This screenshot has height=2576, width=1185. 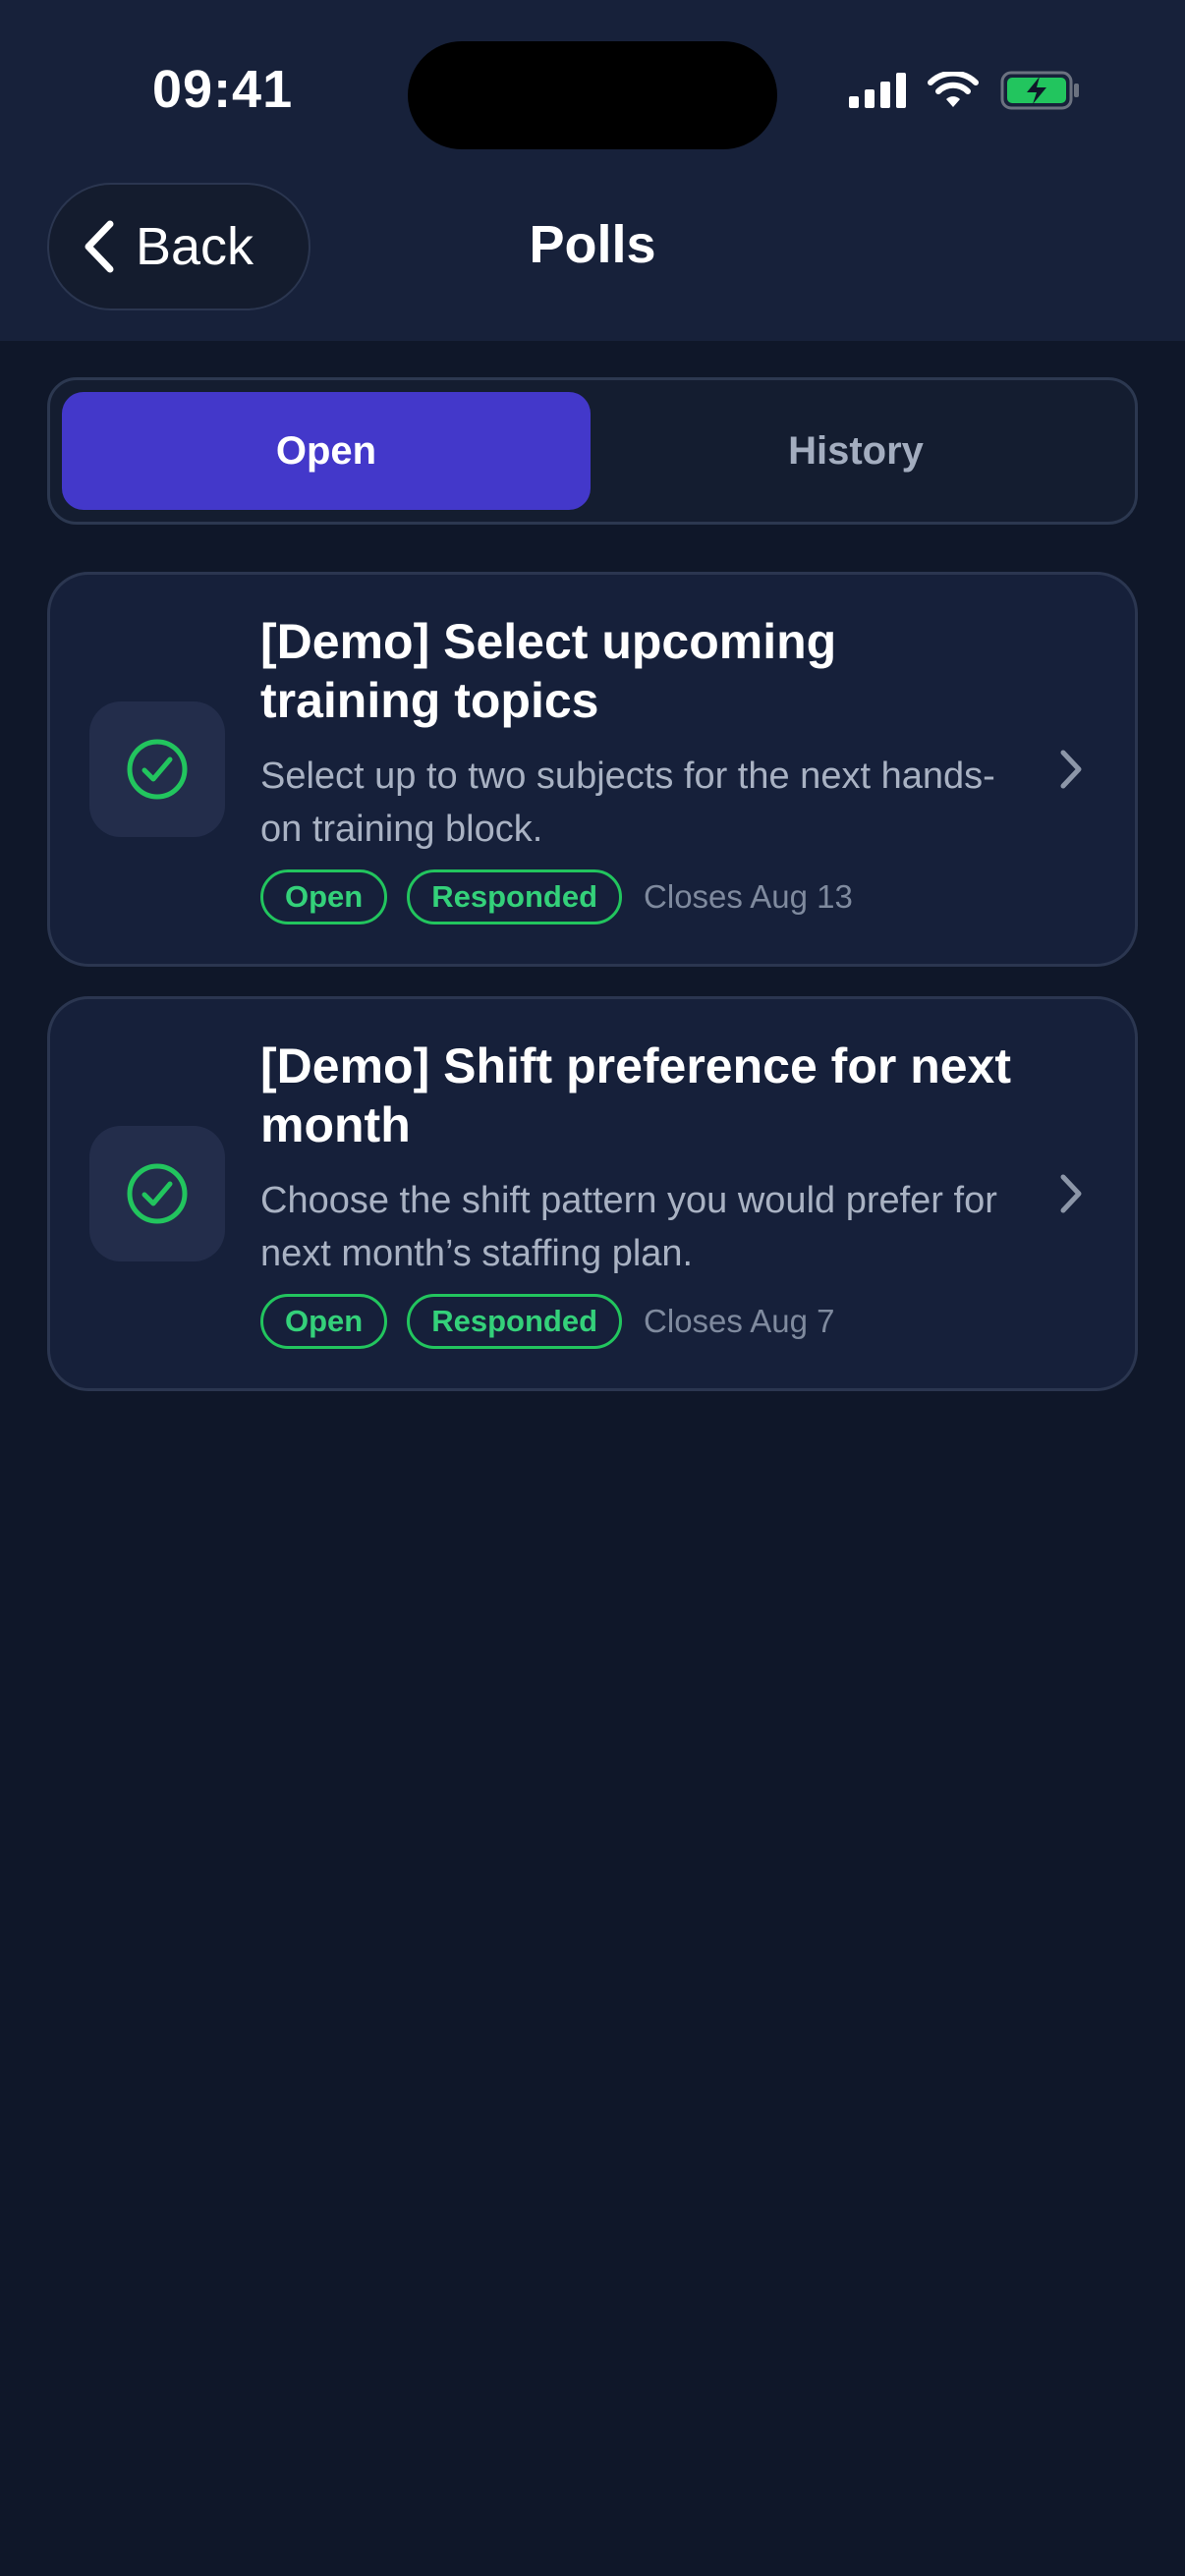 What do you see at coordinates (740, 1321) in the screenshot?
I see `closes-date: Closes Aug 7` at bounding box center [740, 1321].